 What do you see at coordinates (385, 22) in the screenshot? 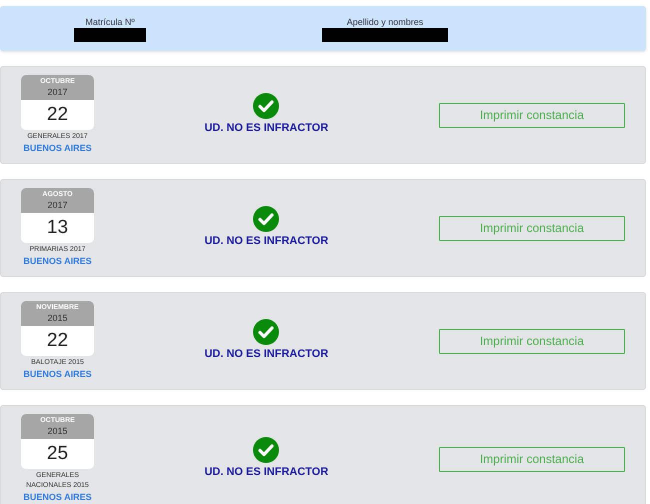
I see `field-label: Apellido y nombres` at bounding box center [385, 22].